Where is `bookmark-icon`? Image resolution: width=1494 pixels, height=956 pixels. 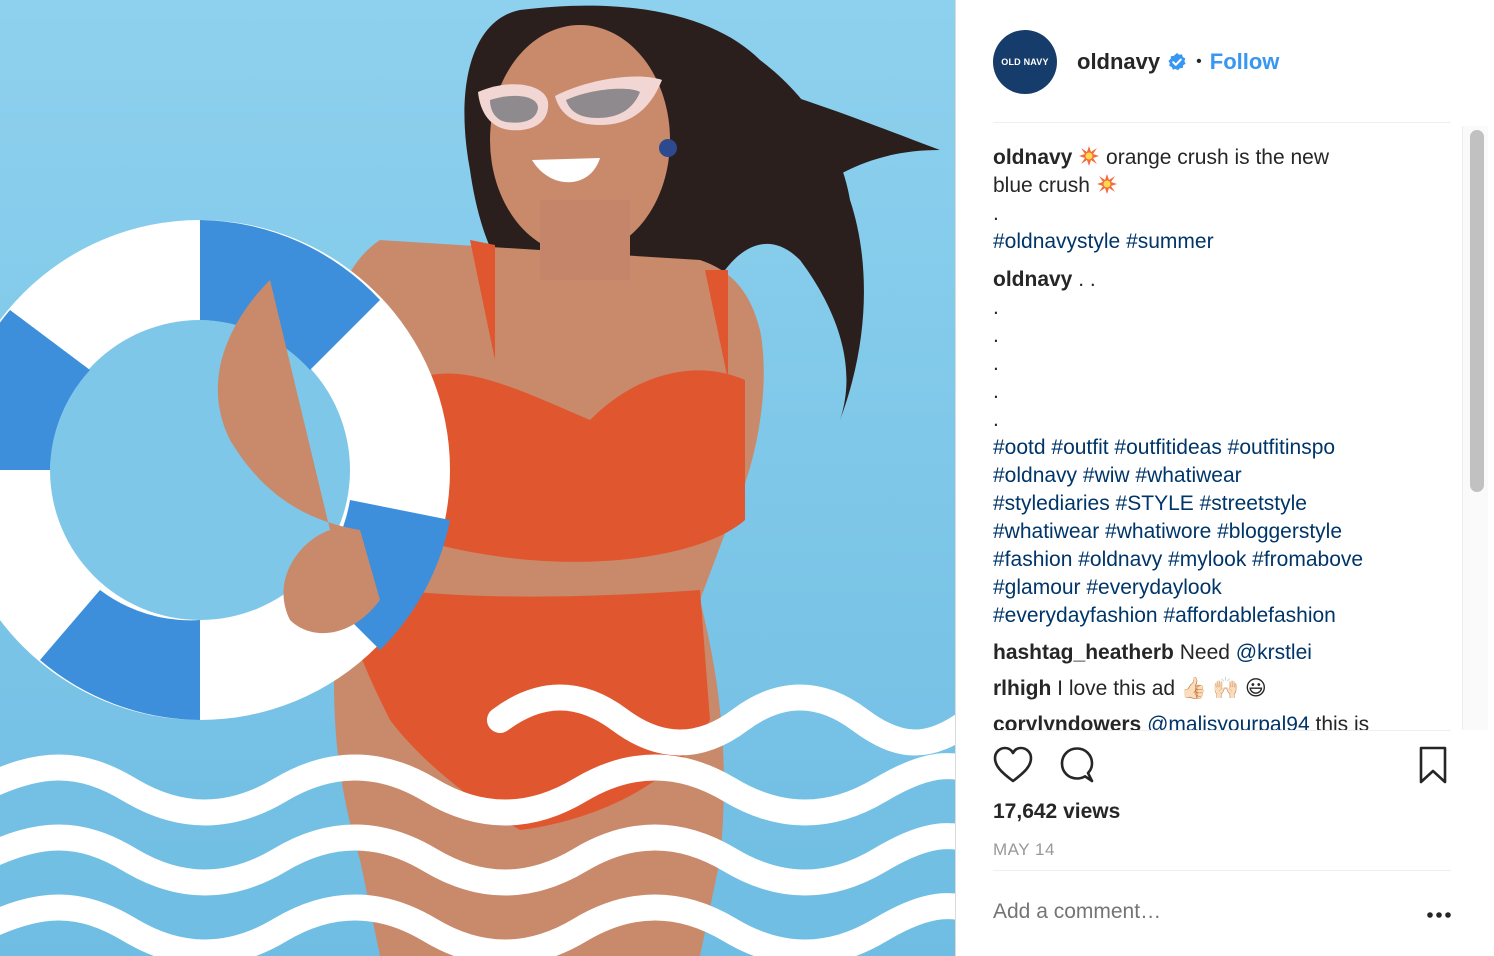
bookmark-icon is located at coordinates (1433, 766).